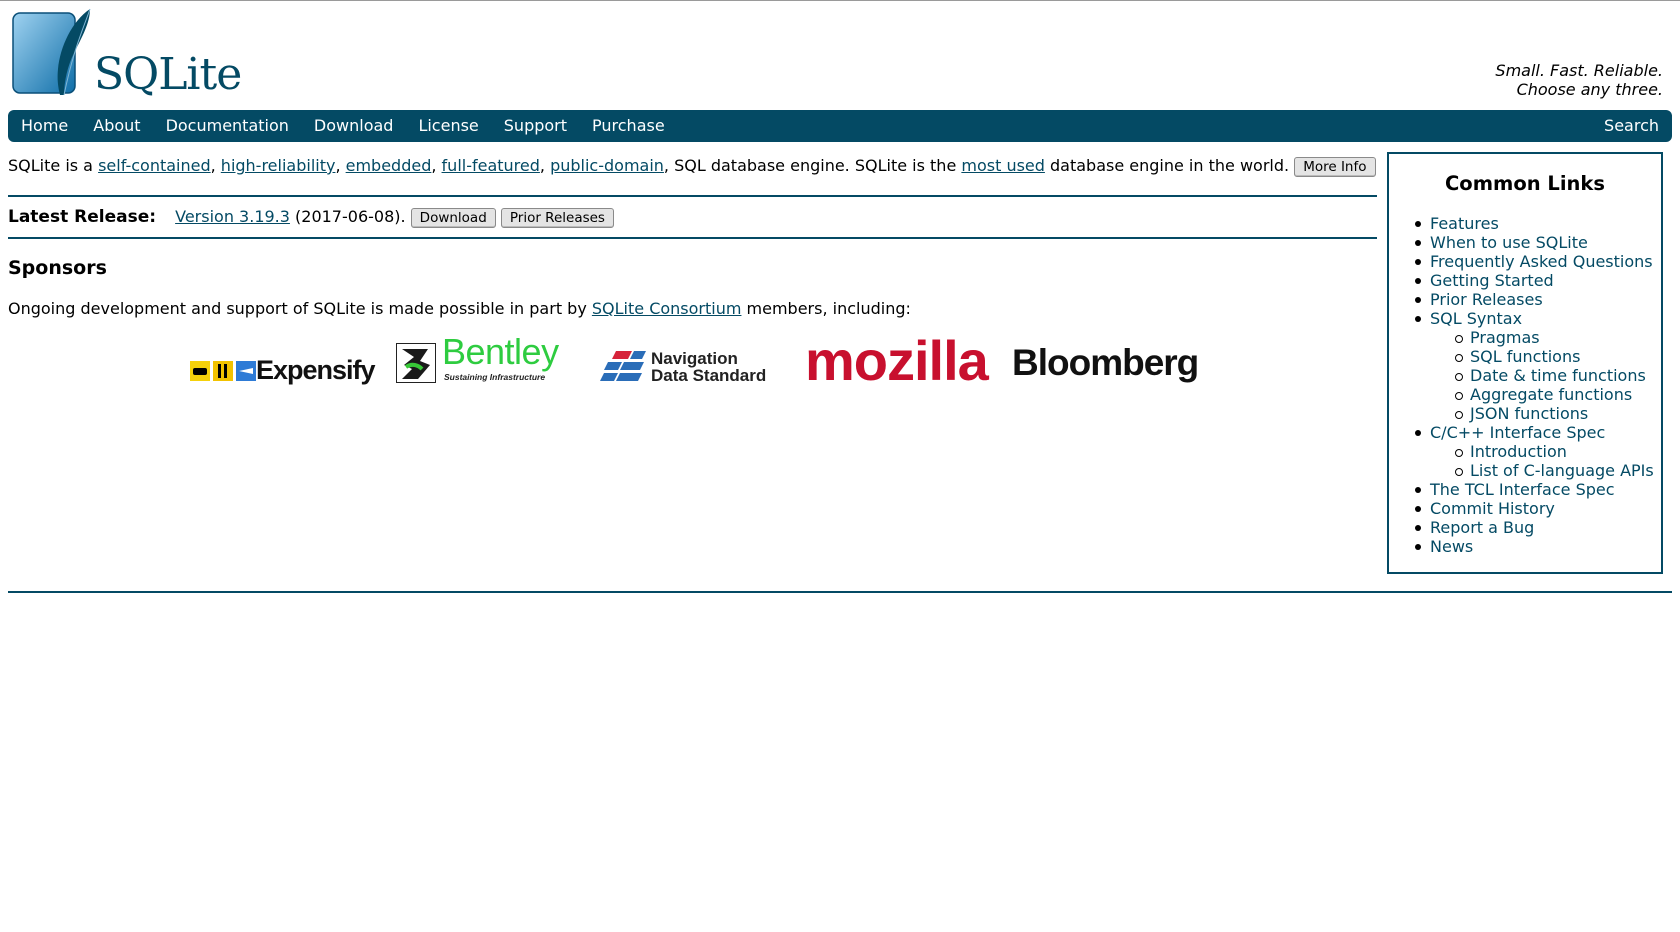 This screenshot has height=932, width=1680. What do you see at coordinates (416, 363) in the screenshot?
I see `bentley-b-icon` at bounding box center [416, 363].